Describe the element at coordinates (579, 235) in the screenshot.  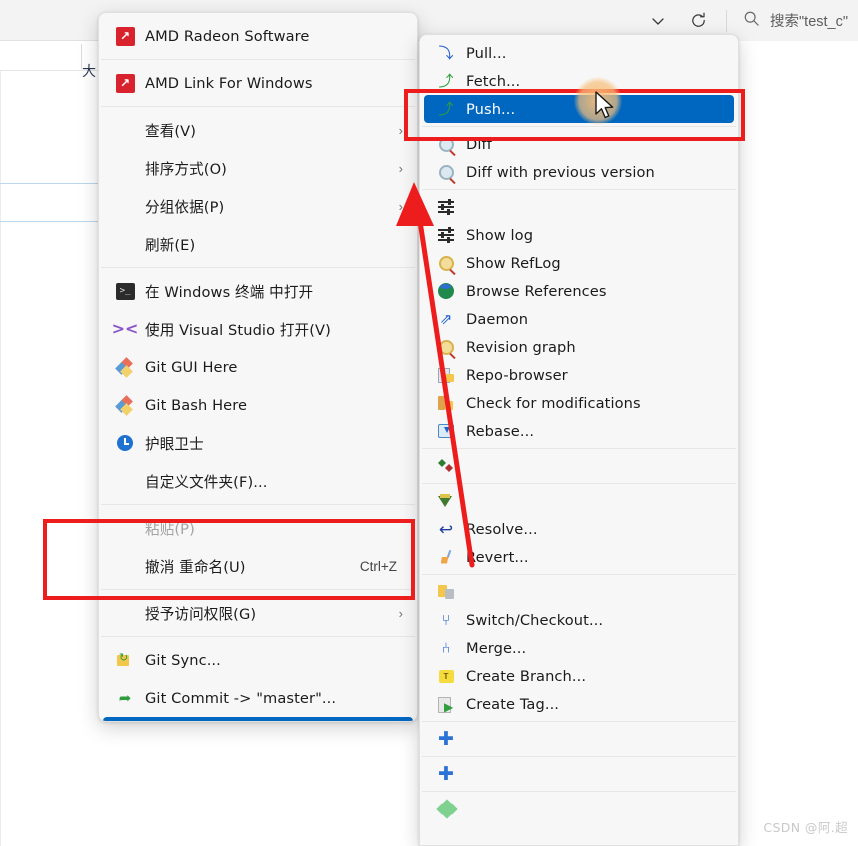
I see `submenu-item-show-reflog: Show log` at that location.